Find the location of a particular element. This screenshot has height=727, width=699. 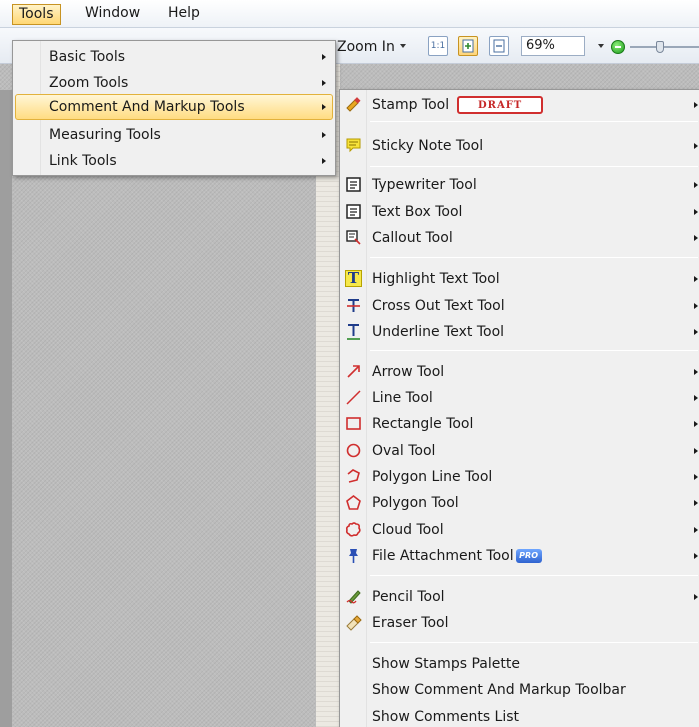

oval-tool-item: Oval Tool is located at coordinates (519, 451).